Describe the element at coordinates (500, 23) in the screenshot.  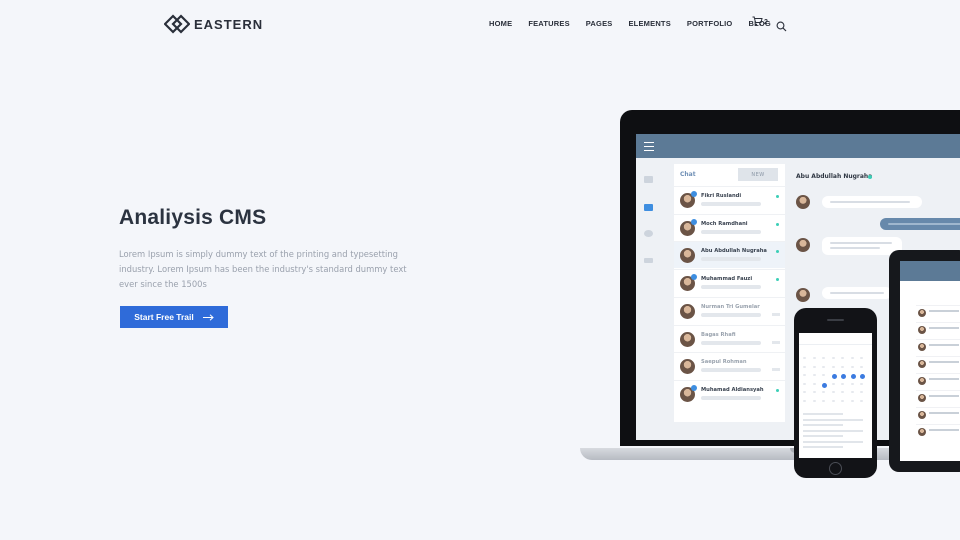
I see `nav-home: HOME` at that location.